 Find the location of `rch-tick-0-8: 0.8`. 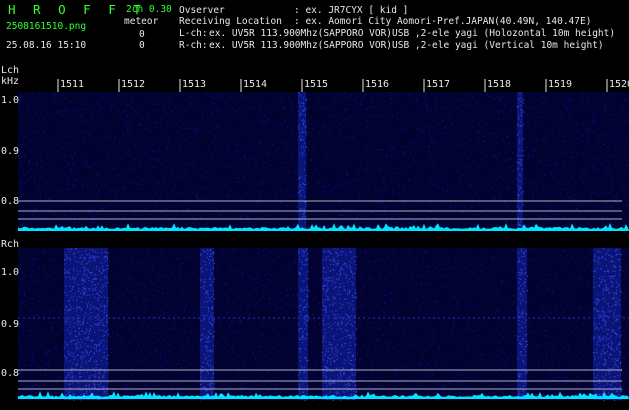

rch-tick-0-8: 0.8 is located at coordinates (10, 373).